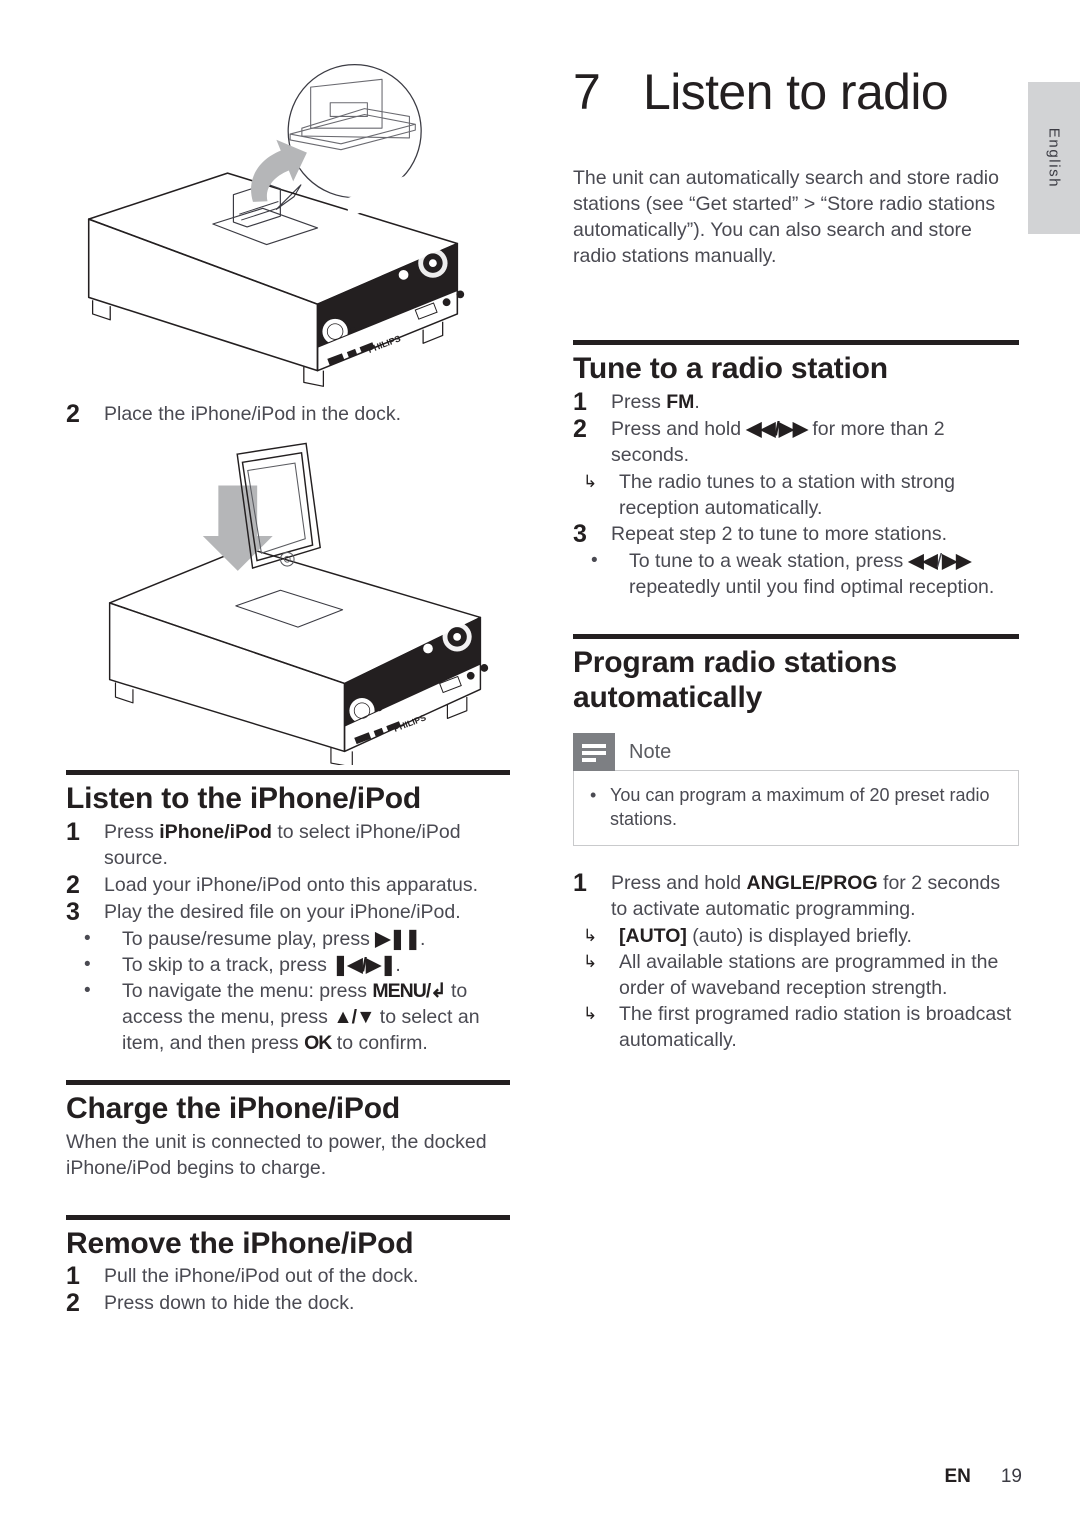 Image resolution: width=1080 pixels, height=1530 pixels. What do you see at coordinates (655, 401) in the screenshot?
I see `step-text: Press FM.` at bounding box center [655, 401].